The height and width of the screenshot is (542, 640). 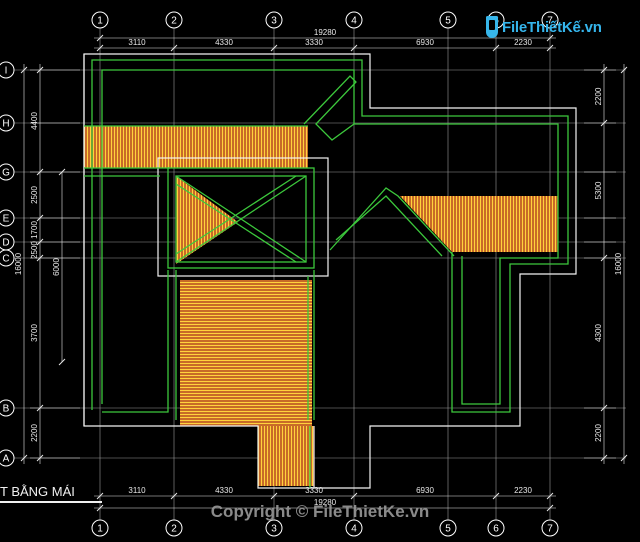 I want to click on logo-emblem-icon, so click(x=492, y=27).